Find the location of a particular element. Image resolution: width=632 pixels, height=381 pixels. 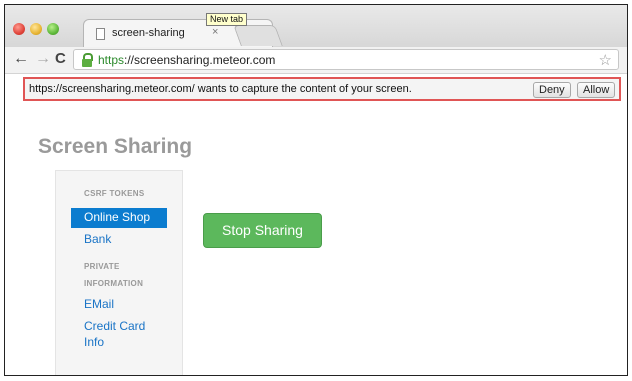

url-text: https://screensharing.meteor.com is located at coordinates (186, 60).